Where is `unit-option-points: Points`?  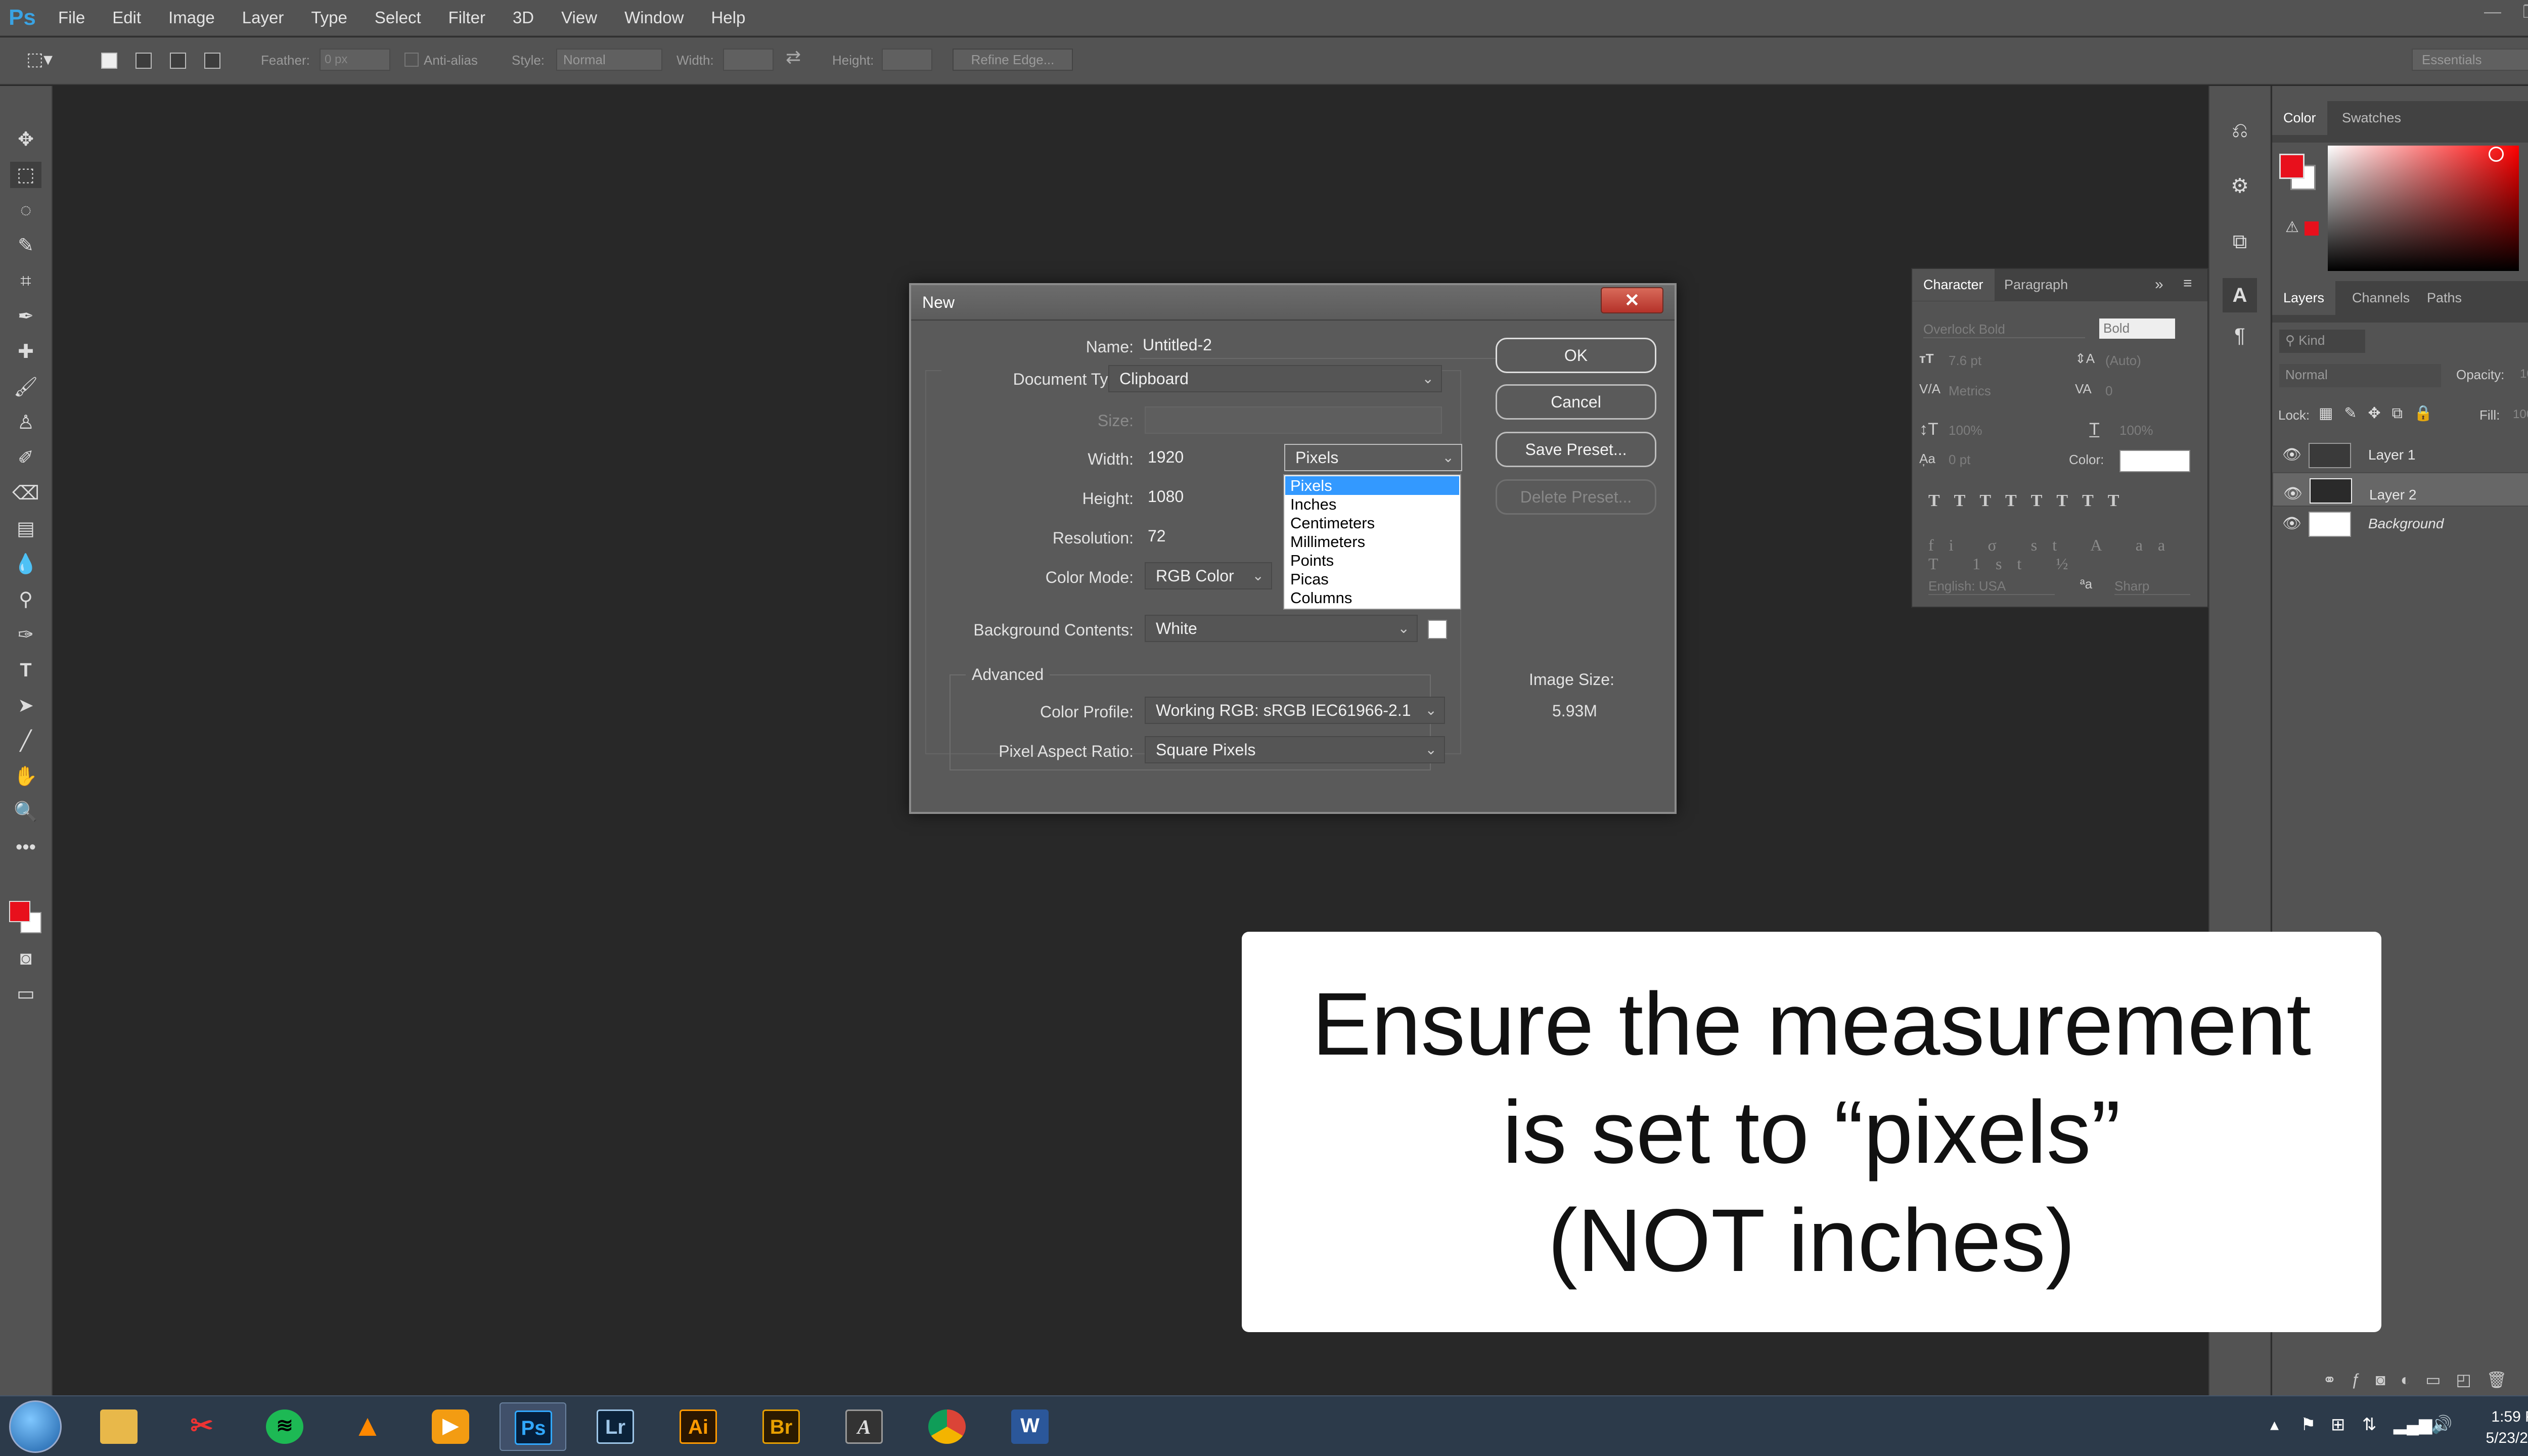
unit-option-points: Points is located at coordinates (1372, 560).